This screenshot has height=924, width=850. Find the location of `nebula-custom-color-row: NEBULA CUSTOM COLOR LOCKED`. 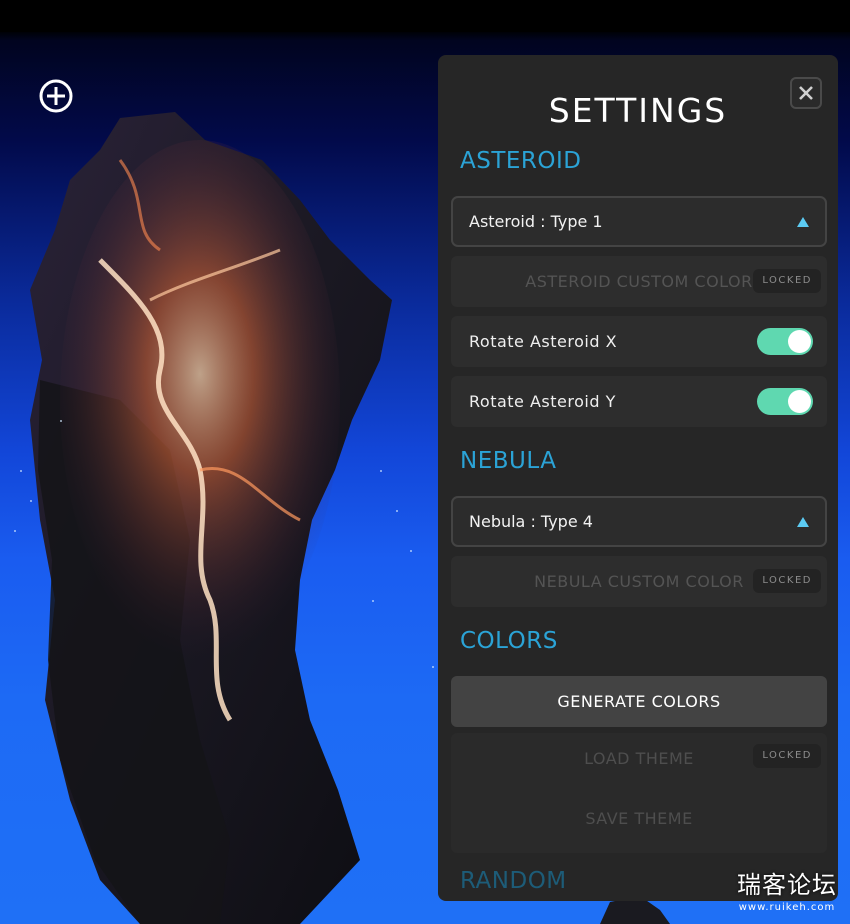

nebula-custom-color-row: NEBULA CUSTOM COLOR LOCKED is located at coordinates (639, 581).